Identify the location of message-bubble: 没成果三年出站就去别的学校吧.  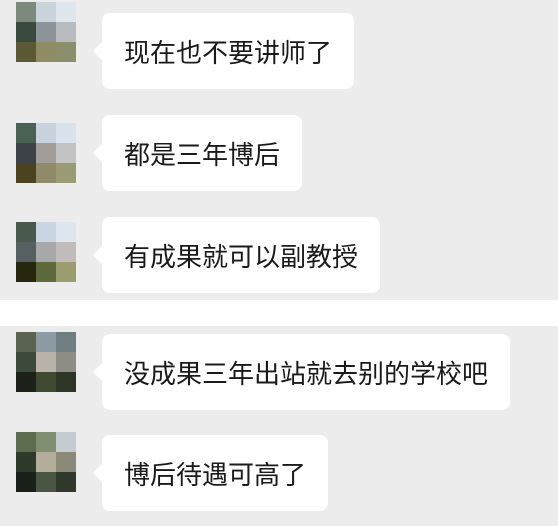
(301, 372).